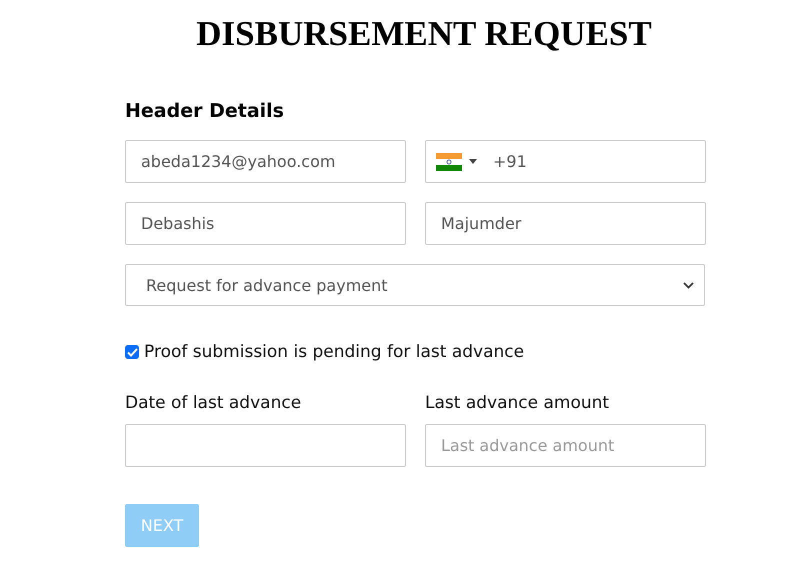  What do you see at coordinates (205, 111) in the screenshot?
I see `section-heading: Header Details` at bounding box center [205, 111].